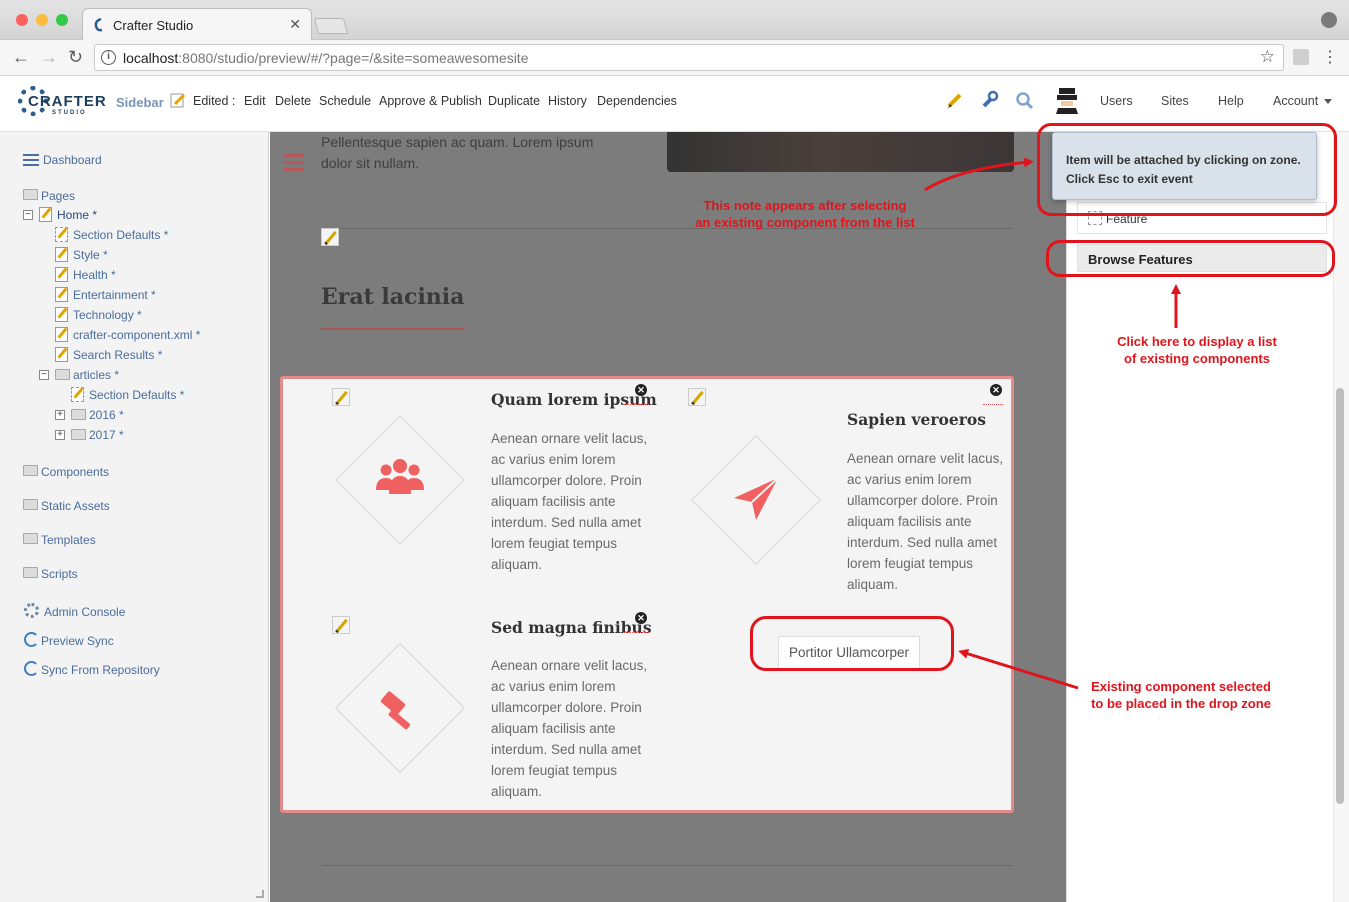 The height and width of the screenshot is (902, 1349). What do you see at coordinates (72, 160) in the screenshot?
I see `sidebar-item-dashboard: Dashboard` at bounding box center [72, 160].